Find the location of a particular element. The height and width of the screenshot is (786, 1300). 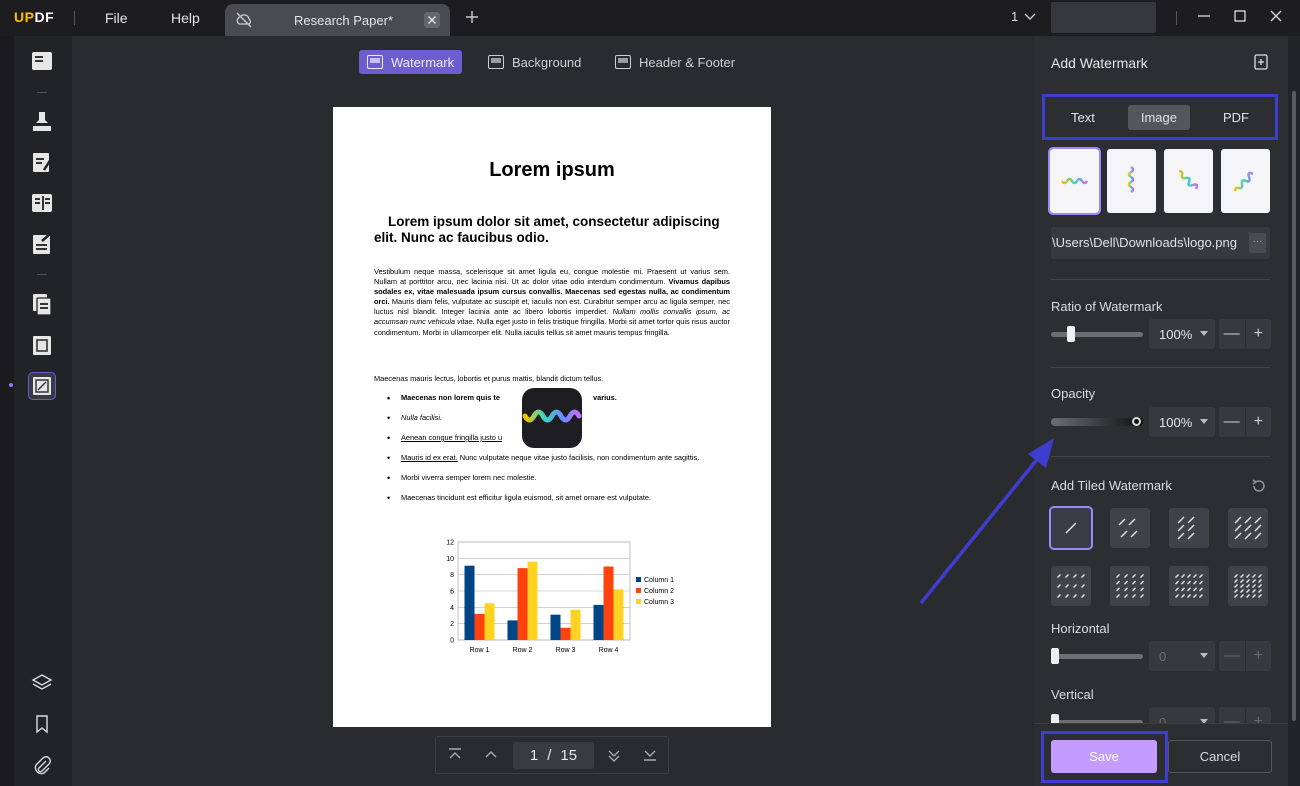

form-tool-button is located at coordinates (42, 244).